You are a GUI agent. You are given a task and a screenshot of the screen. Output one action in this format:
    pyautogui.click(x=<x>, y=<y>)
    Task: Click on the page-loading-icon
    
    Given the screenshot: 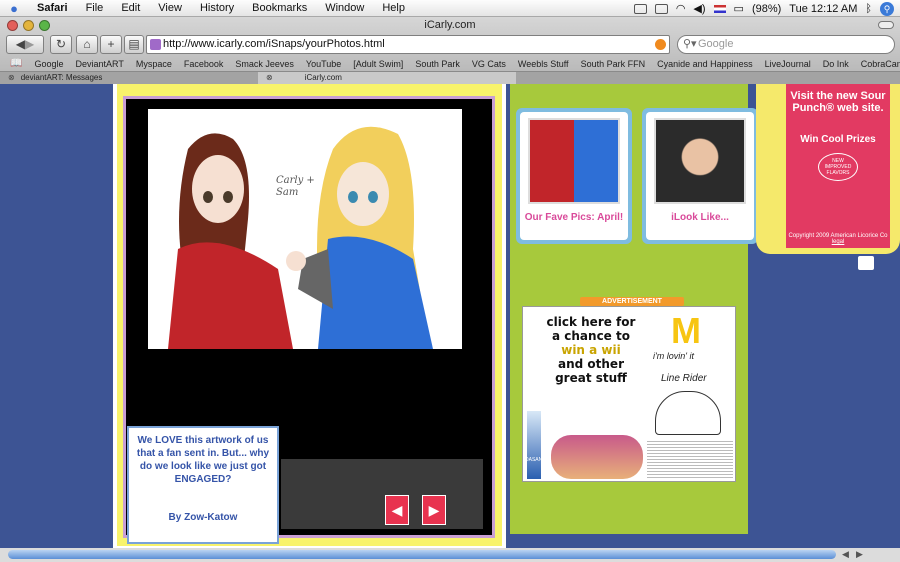 What is the action you would take?
    pyautogui.click(x=660, y=44)
    